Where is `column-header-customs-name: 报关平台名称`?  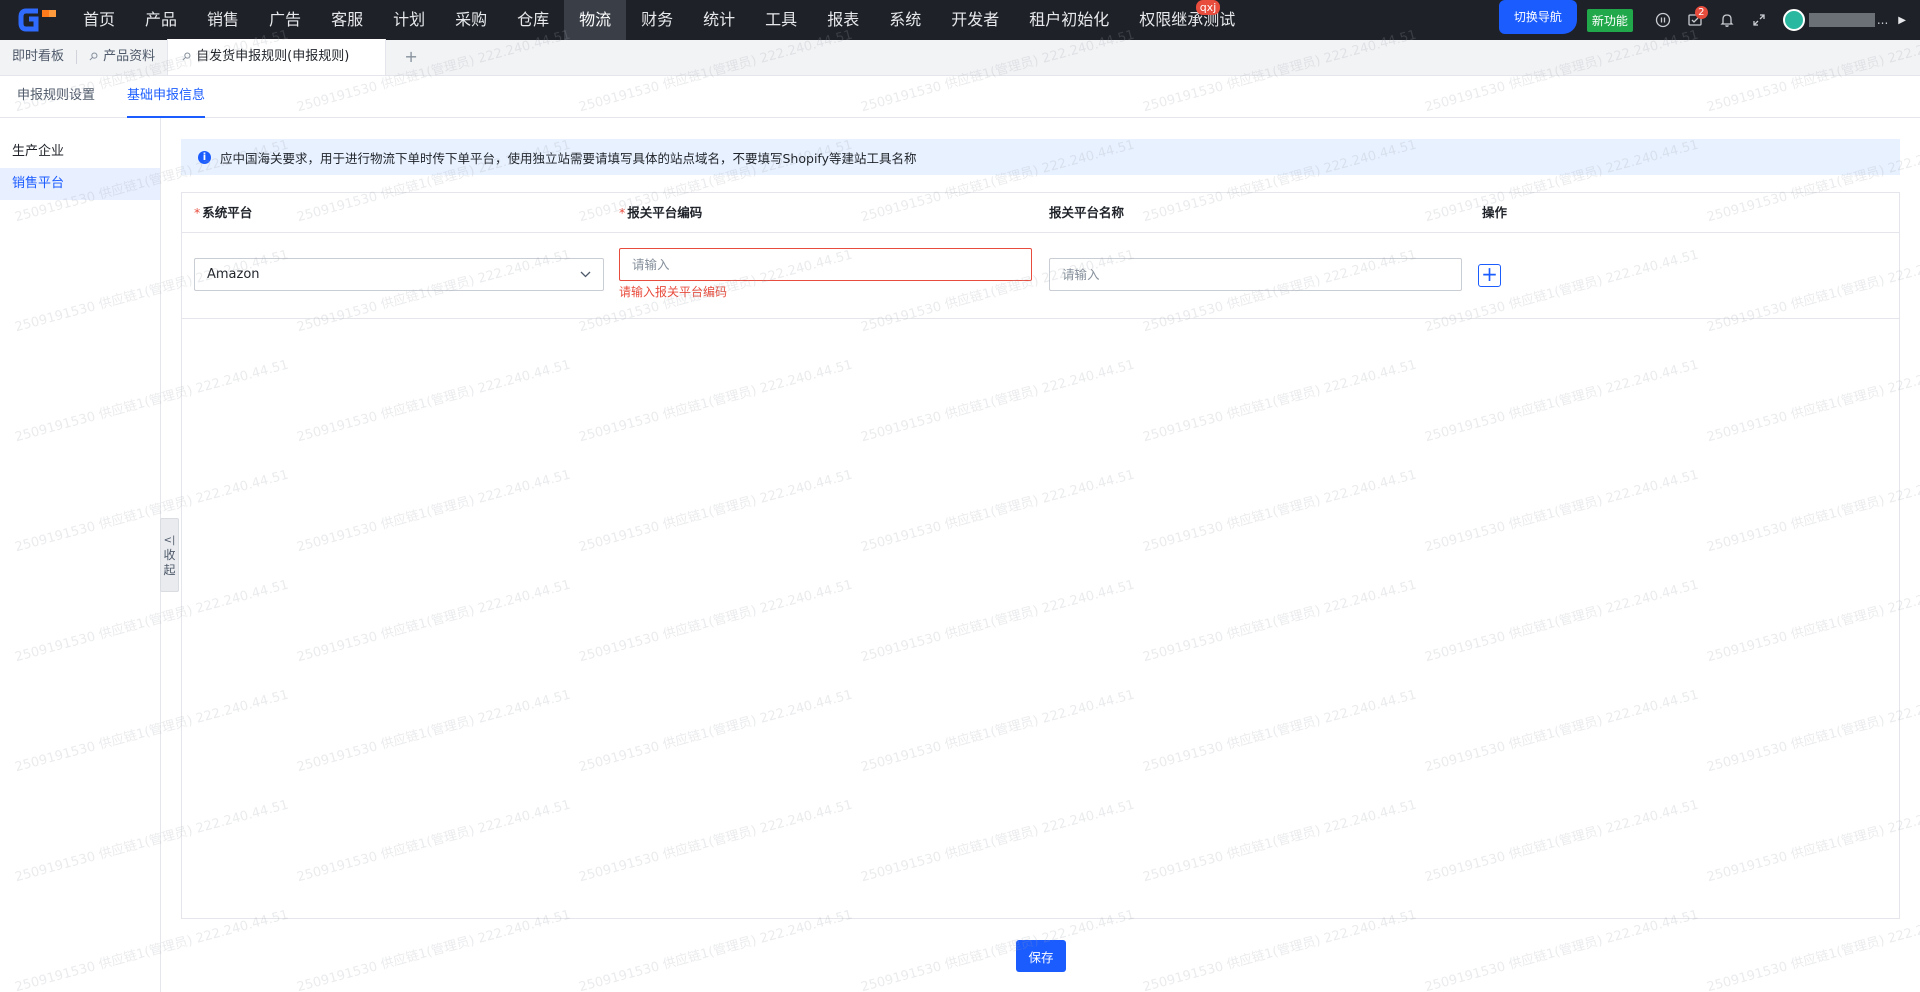
column-header-customs-name: 报关平台名称 is located at coordinates (1087, 212).